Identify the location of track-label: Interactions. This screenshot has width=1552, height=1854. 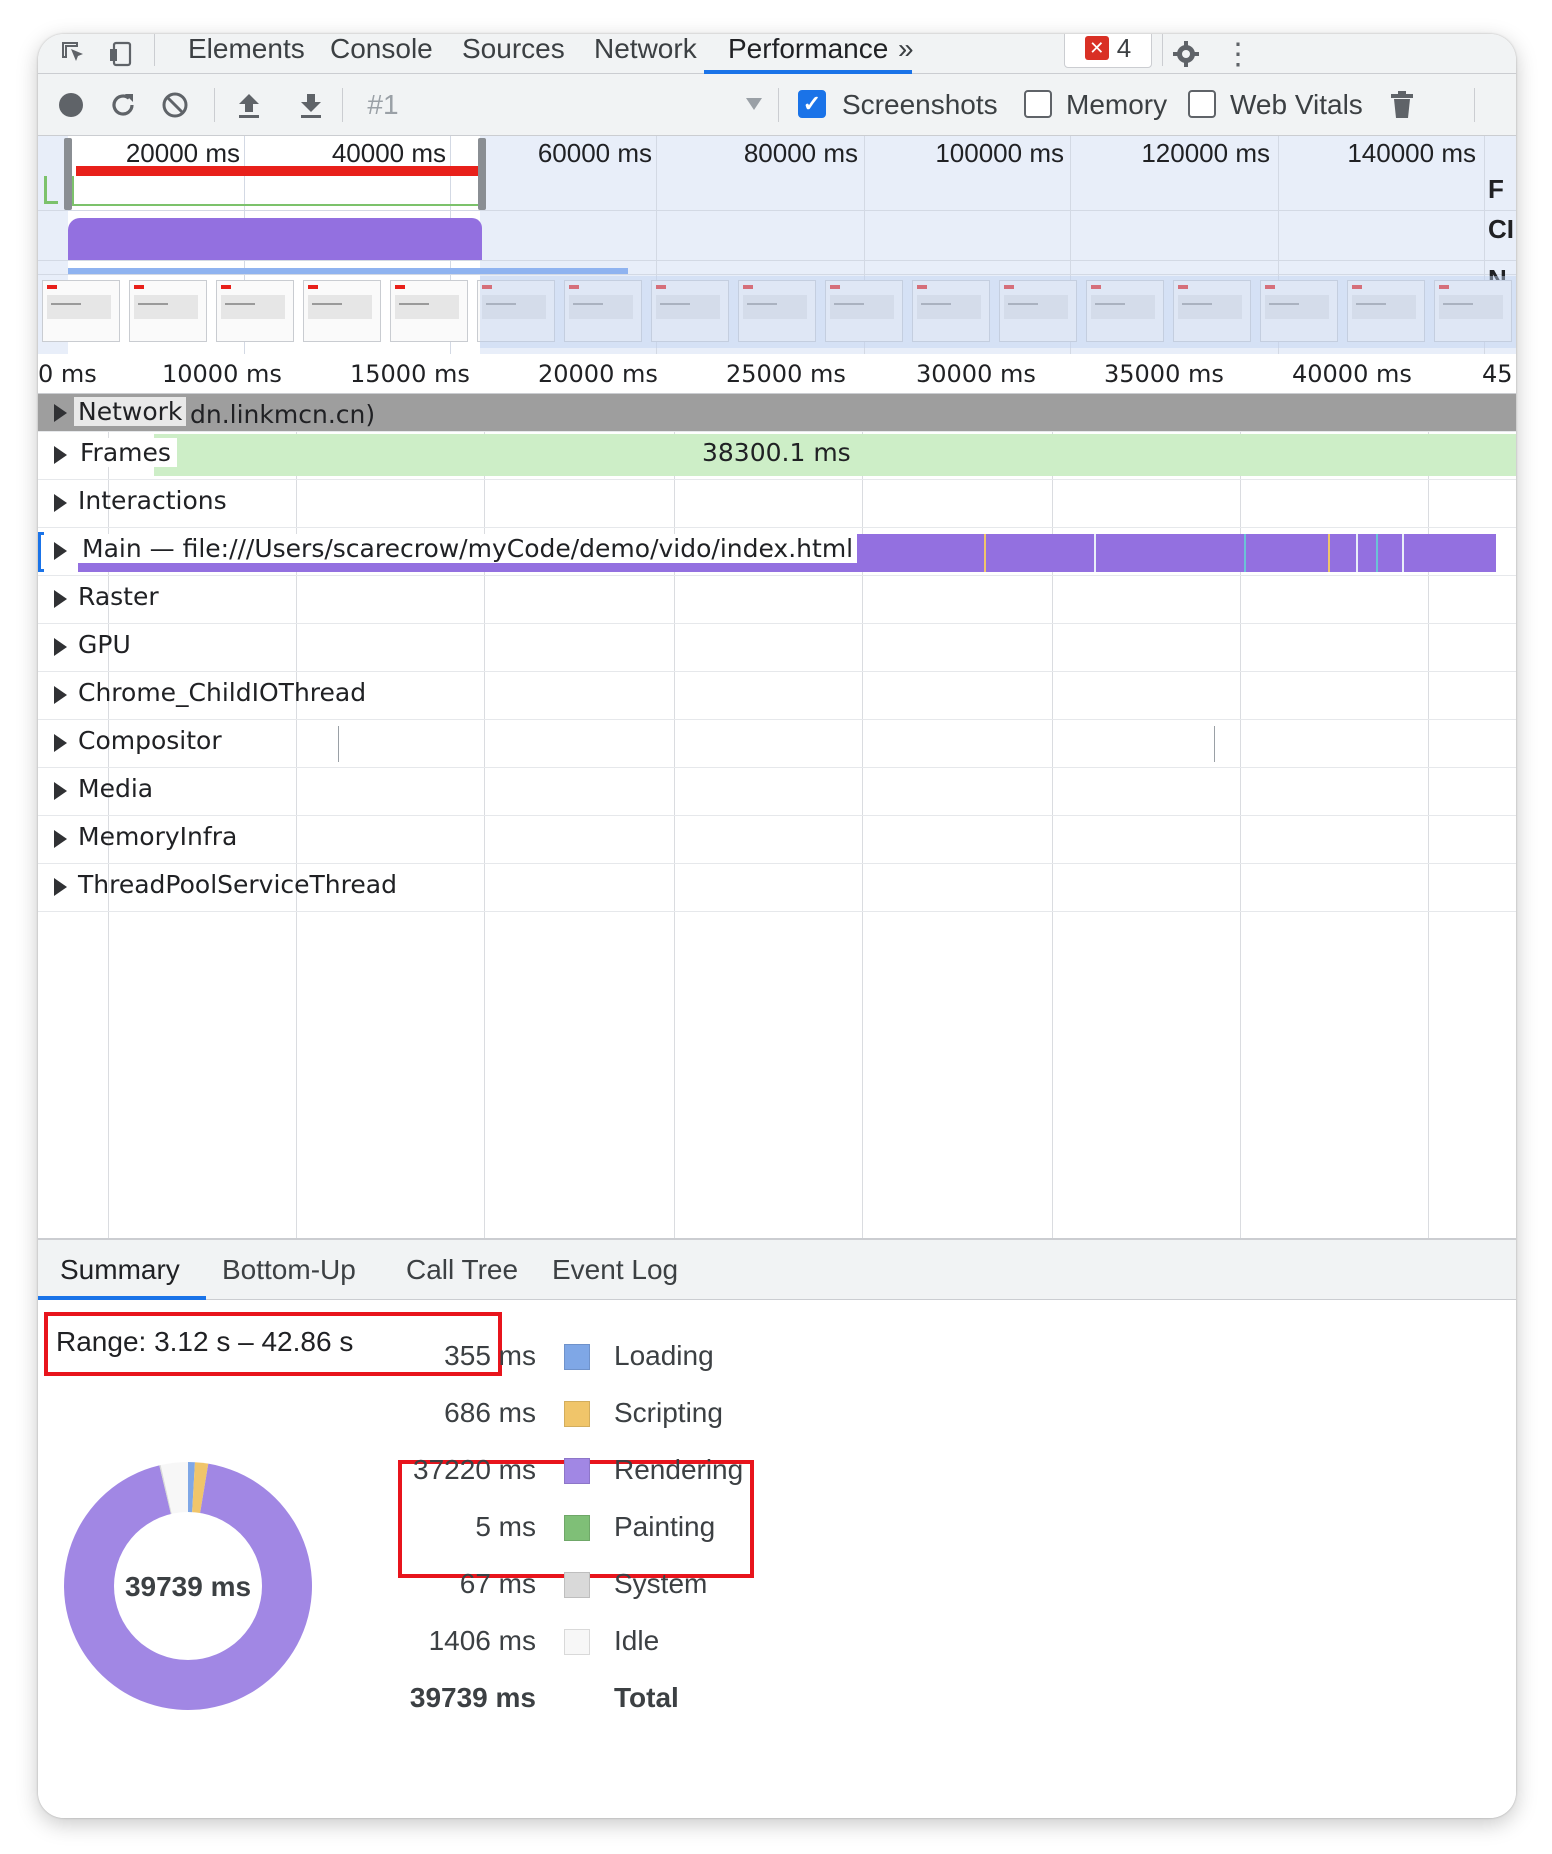
(152, 500).